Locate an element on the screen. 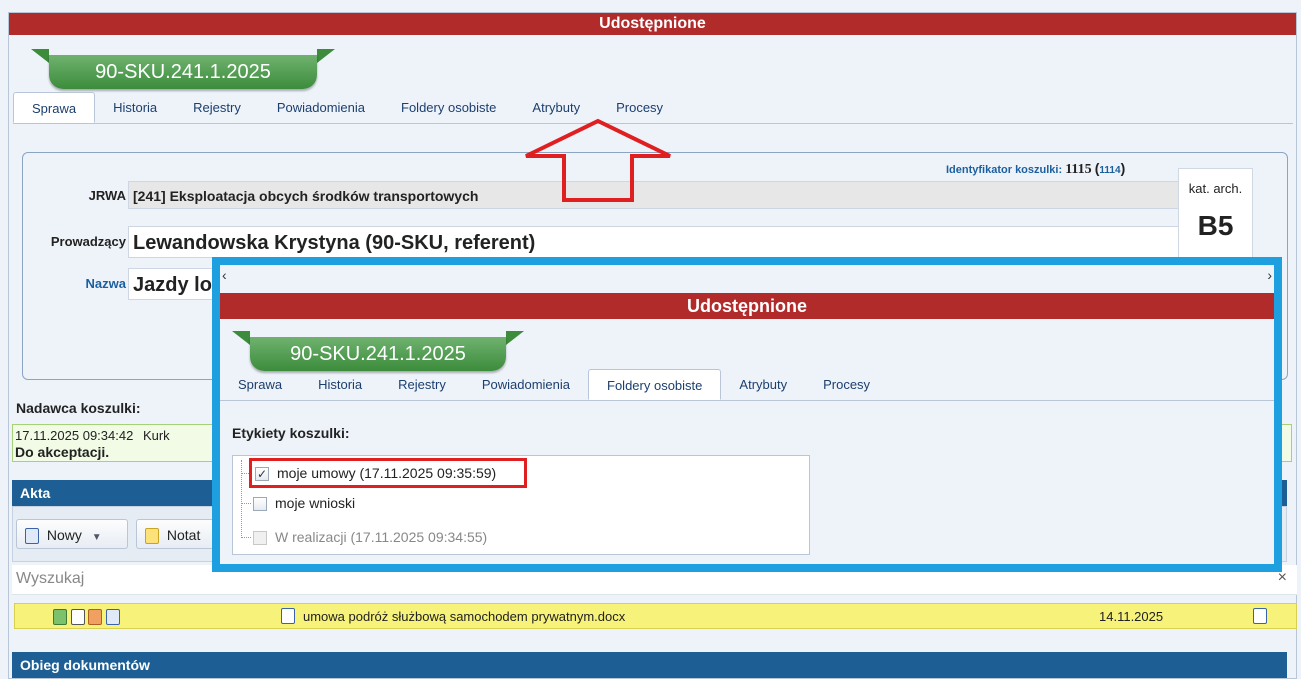 Image resolution: width=1301 pixels, height=679 pixels. folder-id-link: 1114 is located at coordinates (1109, 170).